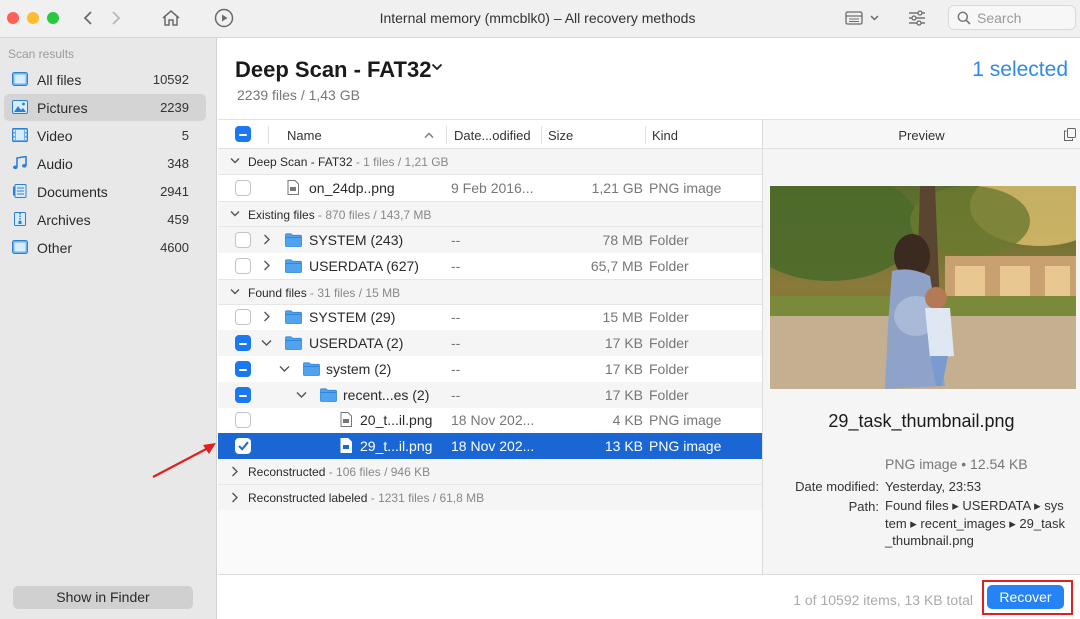 The height and width of the screenshot is (619, 1080). I want to click on archives-icon, so click(20, 219).